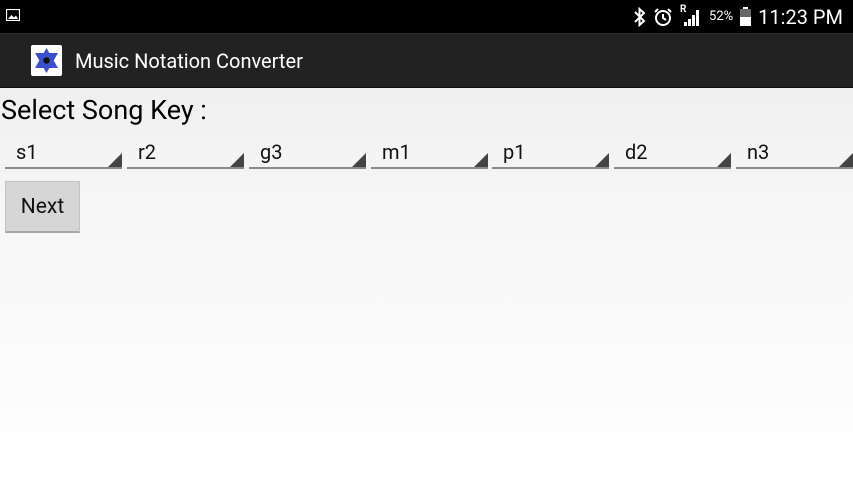 The image size is (853, 480). I want to click on status-bar: R 52% 11:23 PM, so click(426, 16).